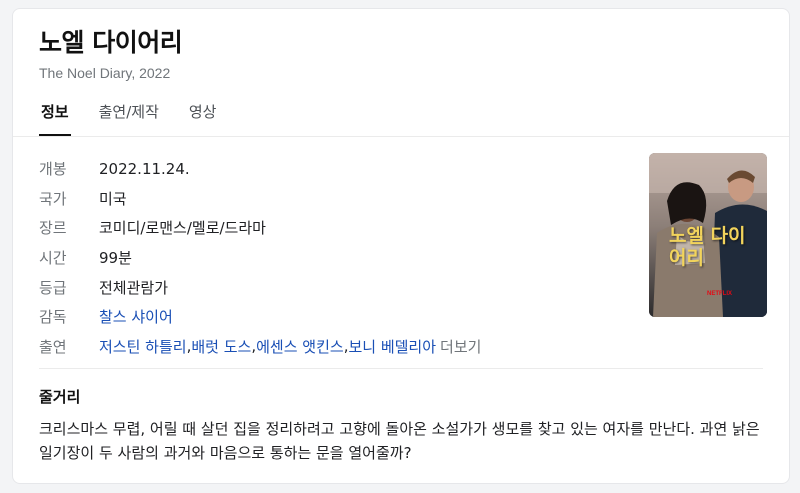 The image size is (800, 493). Describe the element at coordinates (53, 258) in the screenshot. I see `runtime-label: 시간` at that location.